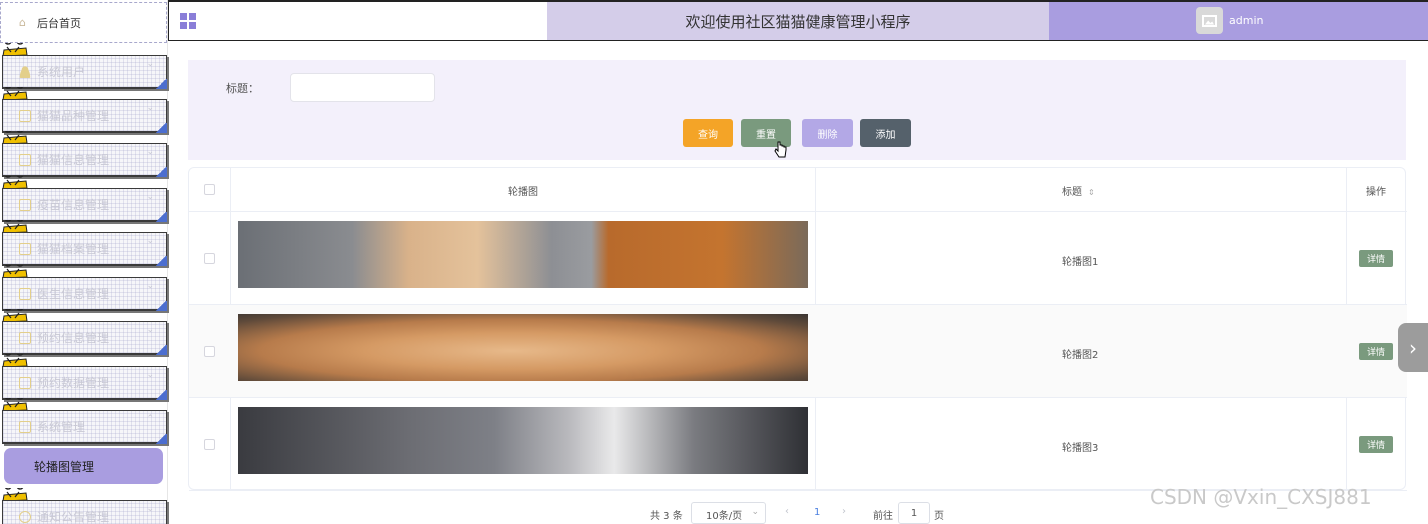  What do you see at coordinates (73, 249) in the screenshot?
I see `sidebar-item-label: 猫猫档案管理` at bounding box center [73, 249].